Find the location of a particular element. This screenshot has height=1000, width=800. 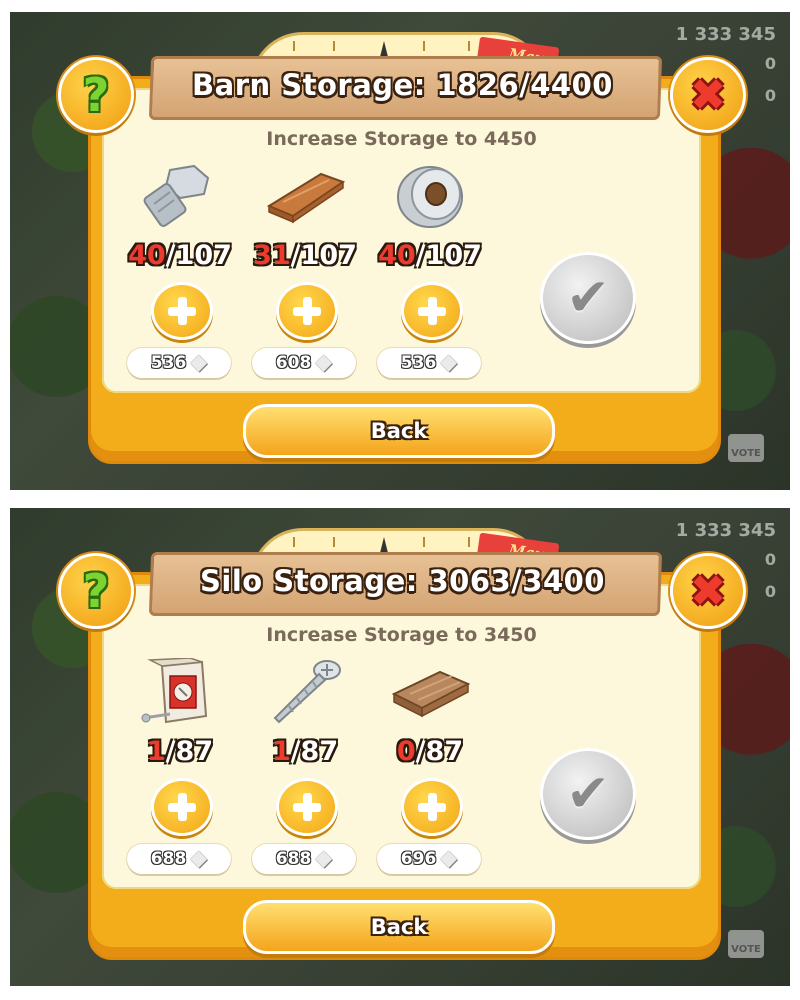

diamond-price: 696 ◆ is located at coordinates (429, 859).